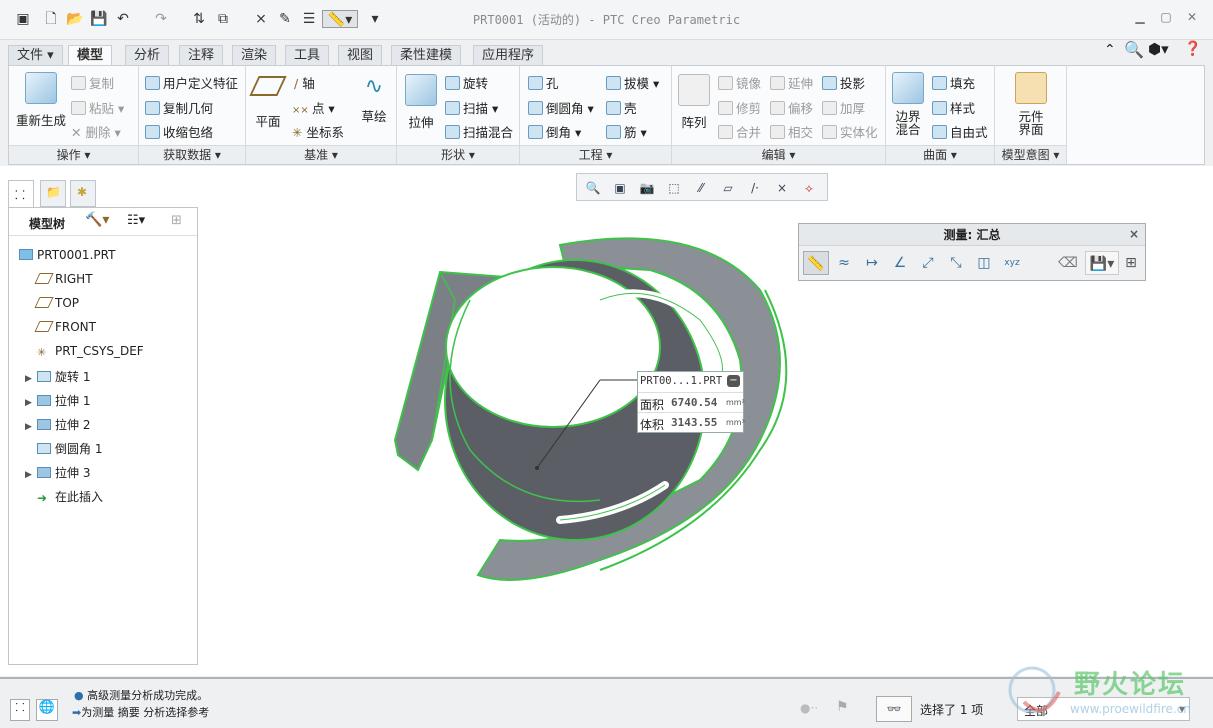 Image resolution: width=1213 pixels, height=728 pixels. I want to click on favorites-tab: ✱, so click(83, 193).